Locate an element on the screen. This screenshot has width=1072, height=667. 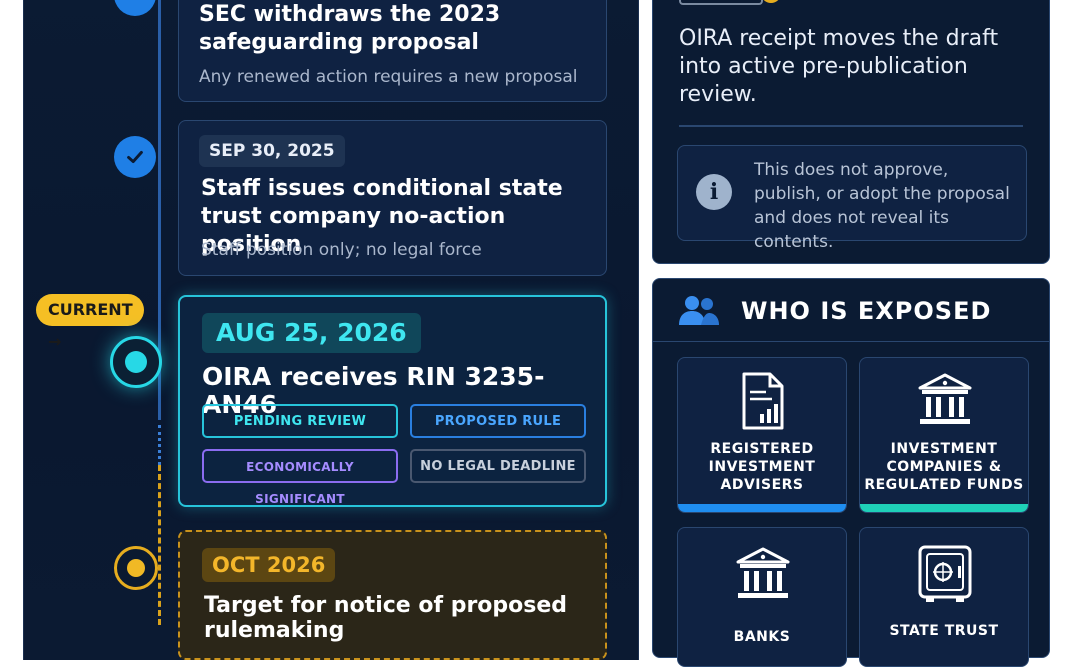
pill-decoration is located at coordinates (721, 2).